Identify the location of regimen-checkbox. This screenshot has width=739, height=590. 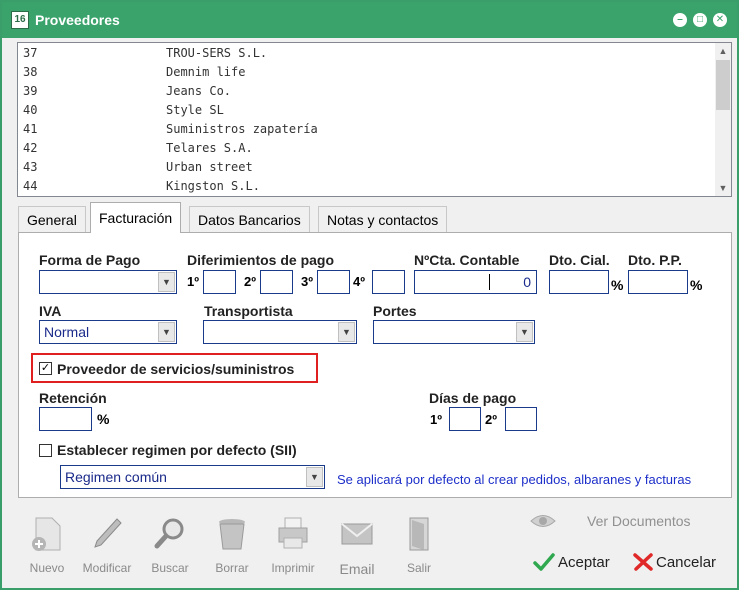
(45, 450).